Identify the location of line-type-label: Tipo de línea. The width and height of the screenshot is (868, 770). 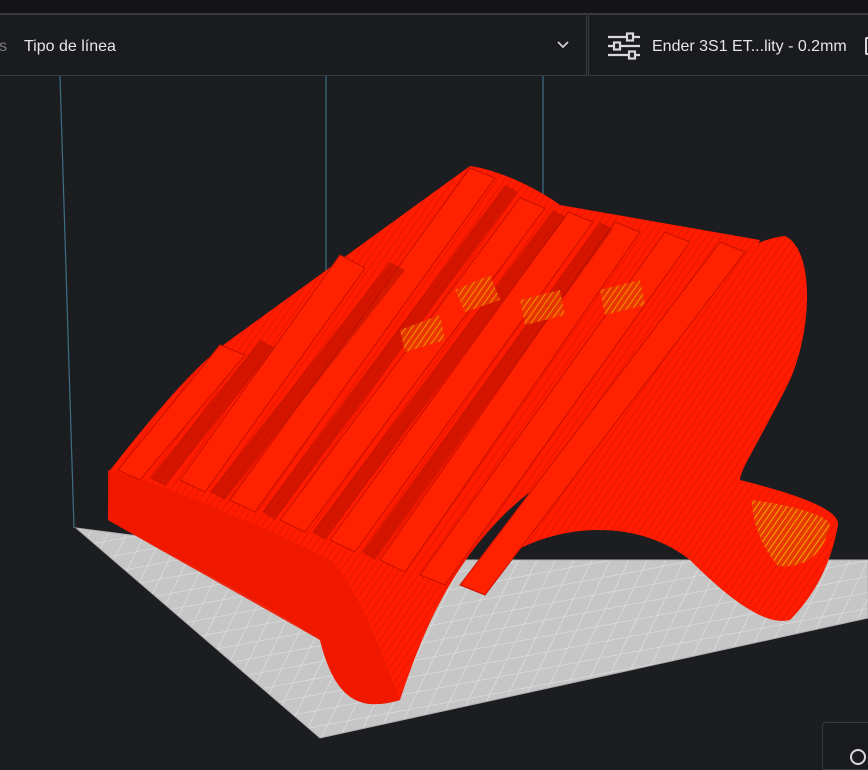
(70, 46).